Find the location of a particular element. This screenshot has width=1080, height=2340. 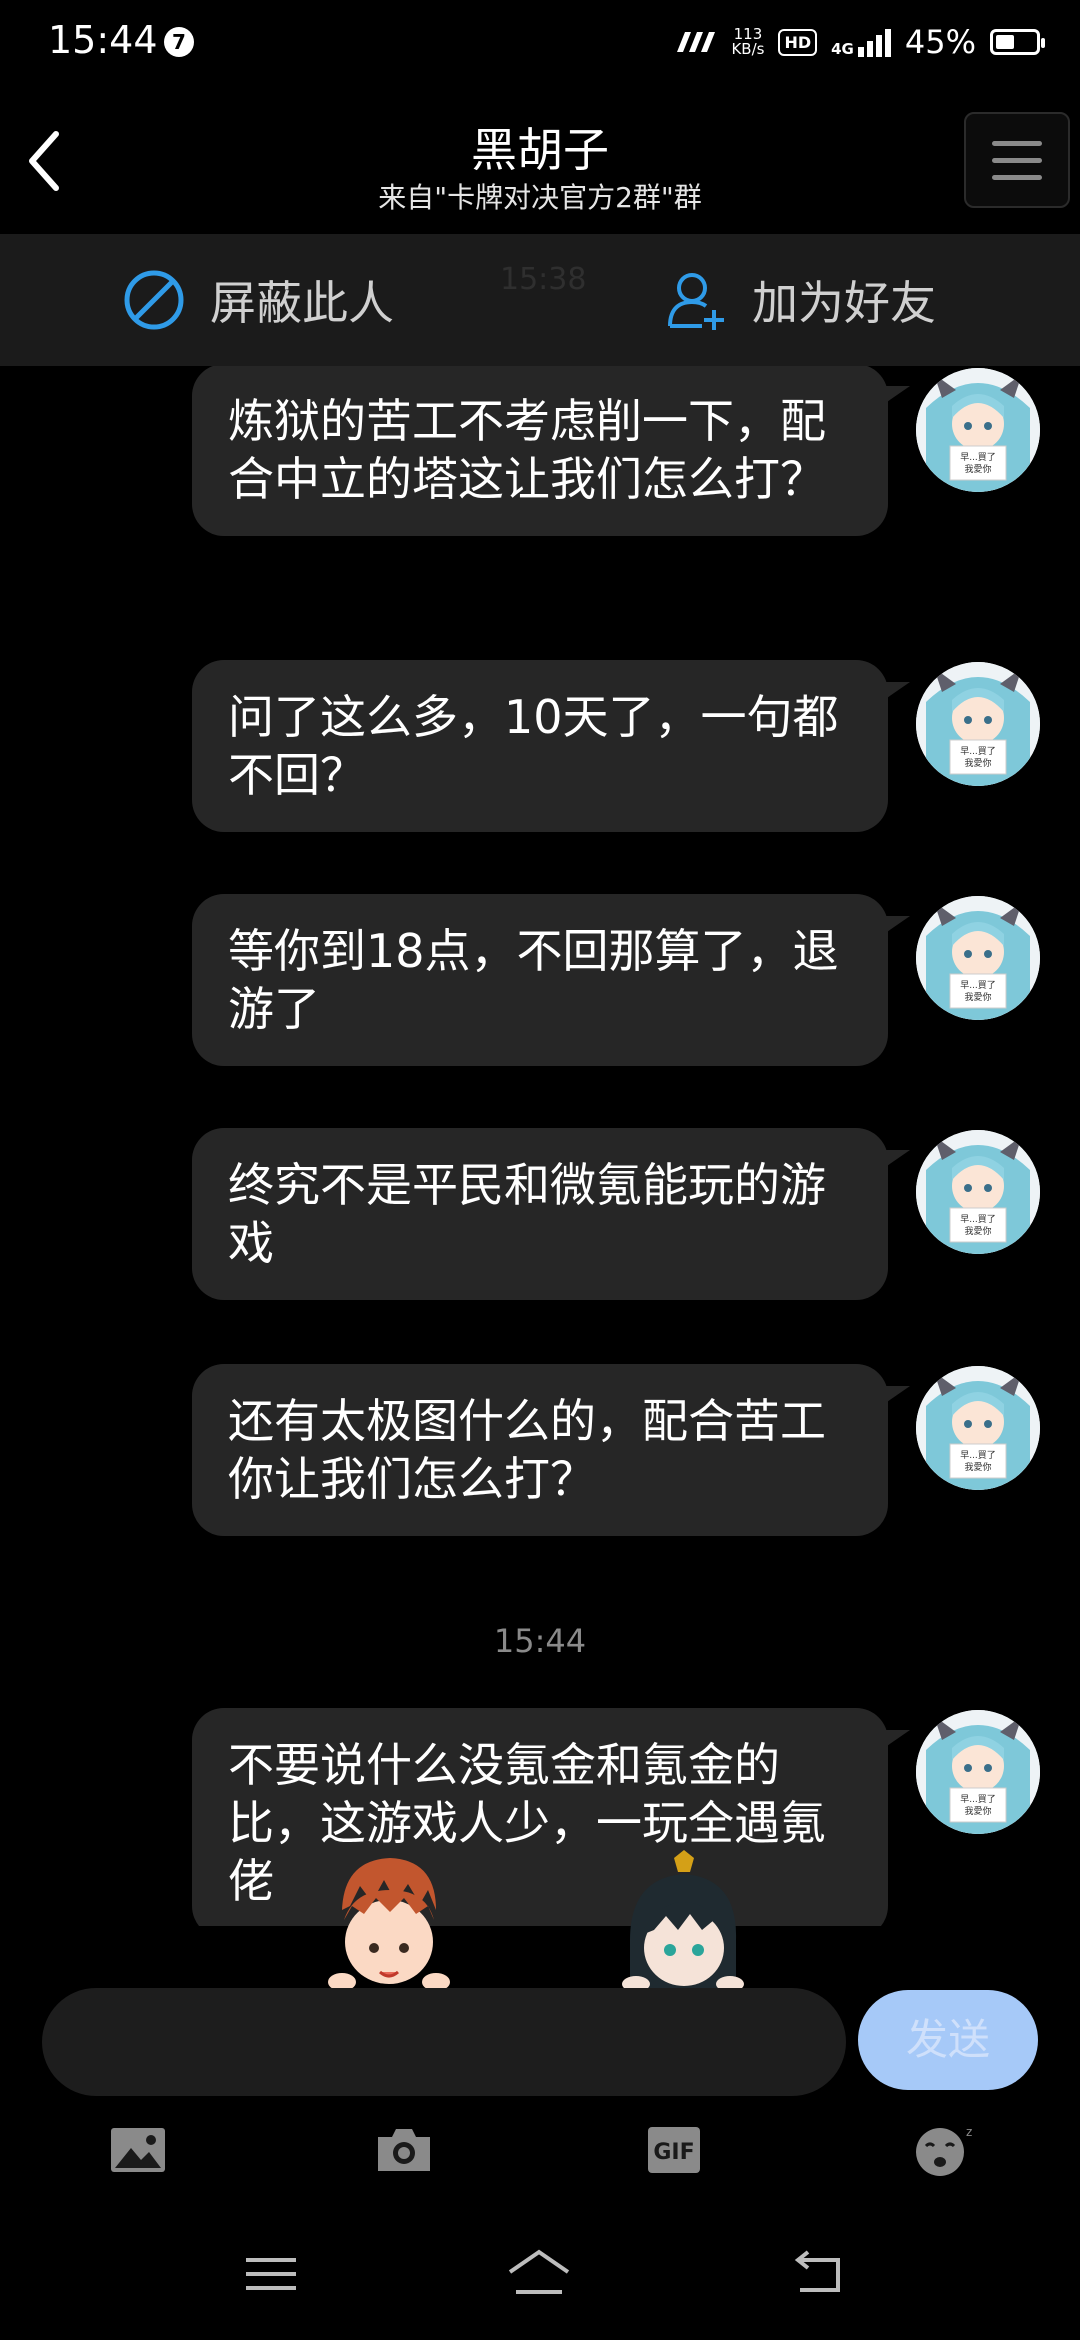

add-friend-label: 加为好友 is located at coordinates (844, 303).